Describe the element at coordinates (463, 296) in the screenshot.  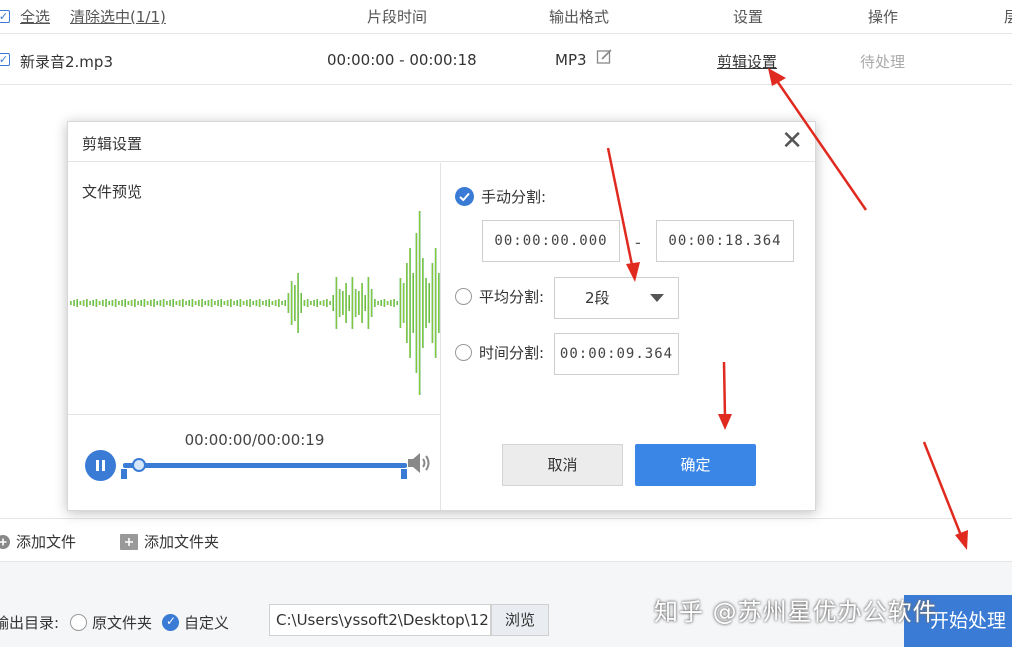
I see `average-radio` at that location.